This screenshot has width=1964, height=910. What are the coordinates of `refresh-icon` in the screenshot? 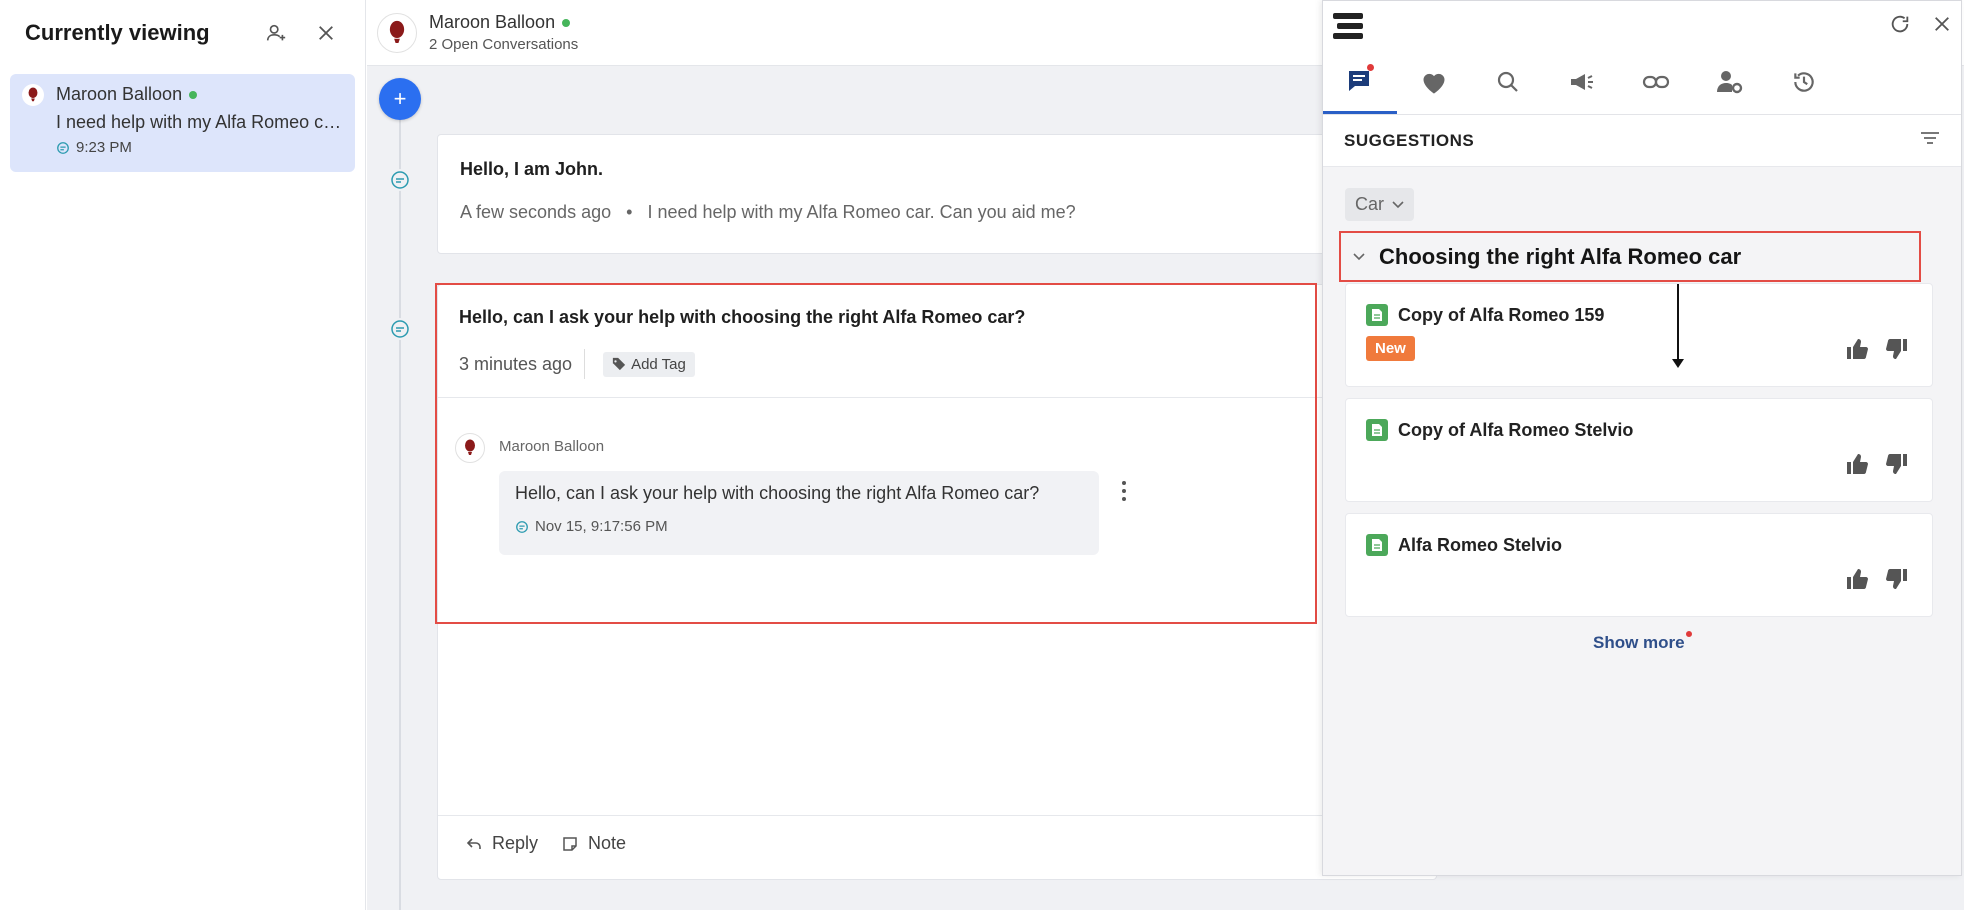 It's located at (1900, 26).